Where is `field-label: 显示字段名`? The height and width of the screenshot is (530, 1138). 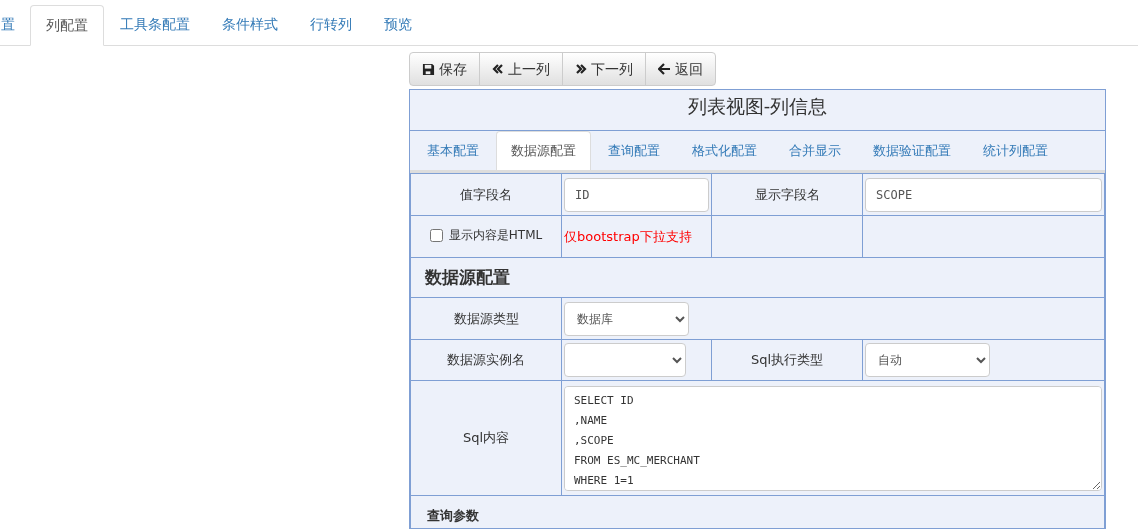 field-label: 显示字段名 is located at coordinates (787, 194).